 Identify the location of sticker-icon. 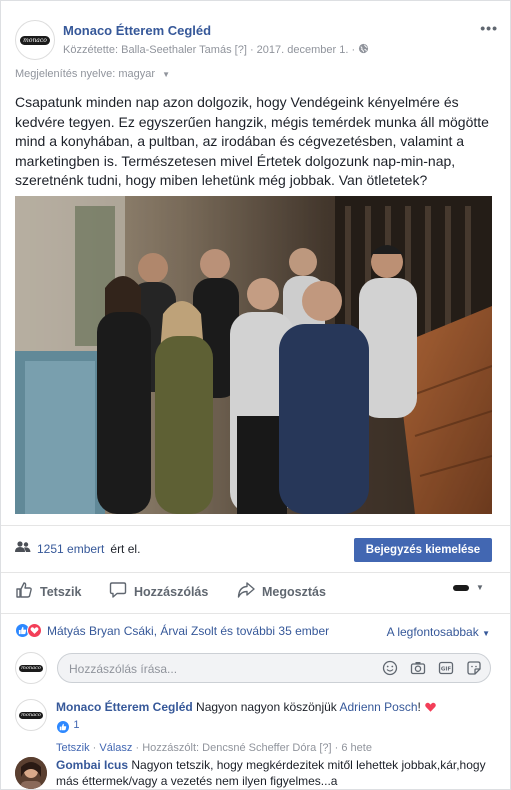
(474, 669).